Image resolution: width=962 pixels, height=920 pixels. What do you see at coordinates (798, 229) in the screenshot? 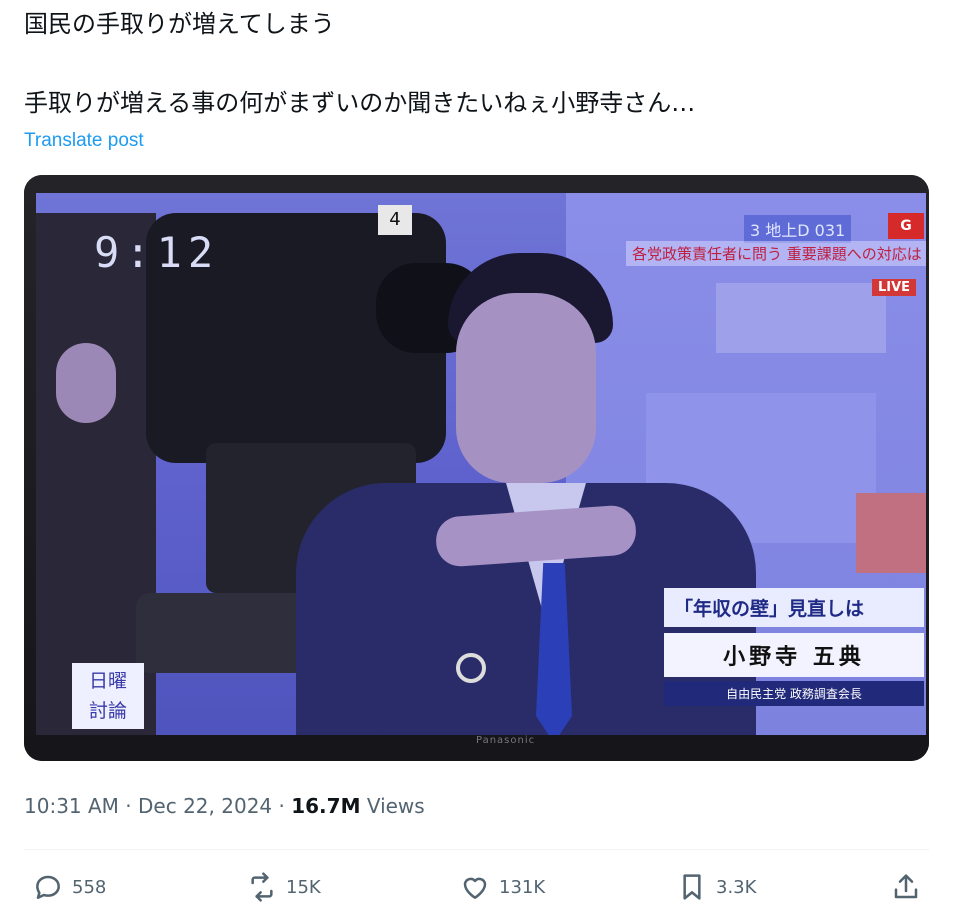
I see `channel-indicator: 3 地上D 031` at bounding box center [798, 229].